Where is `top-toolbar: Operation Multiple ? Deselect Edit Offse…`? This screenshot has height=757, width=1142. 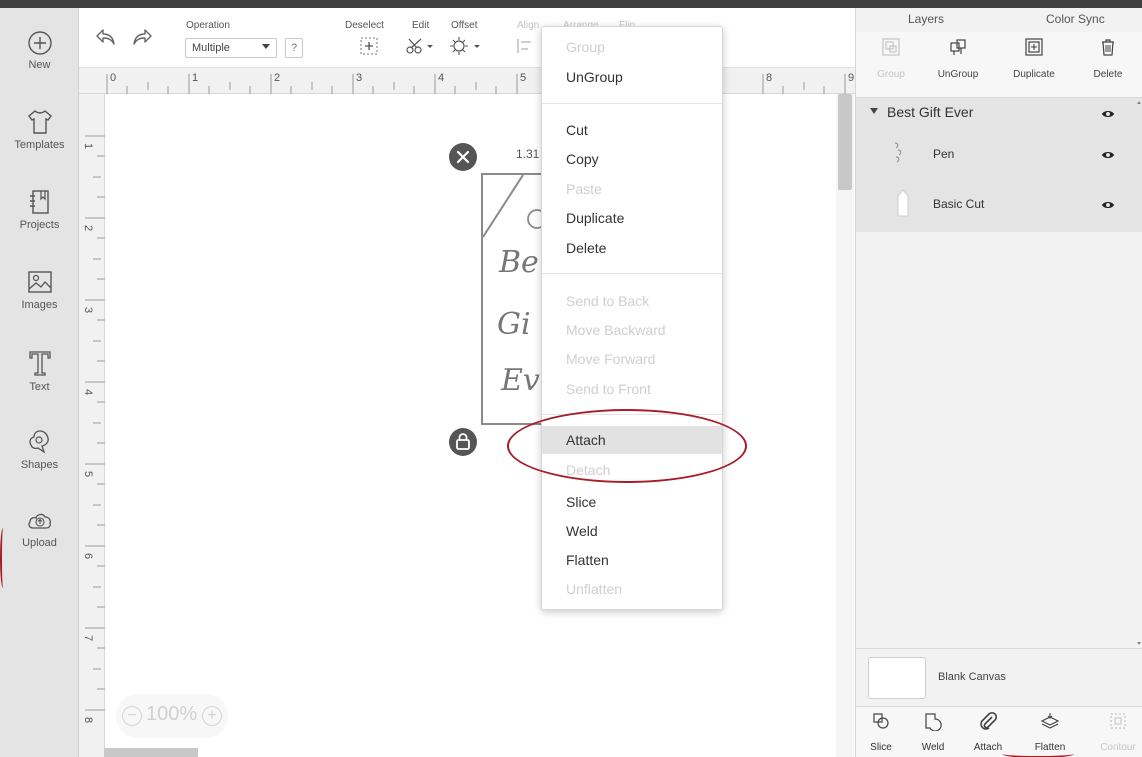 top-toolbar: Operation Multiple ? Deselect Edit Offse… is located at coordinates (467, 38).